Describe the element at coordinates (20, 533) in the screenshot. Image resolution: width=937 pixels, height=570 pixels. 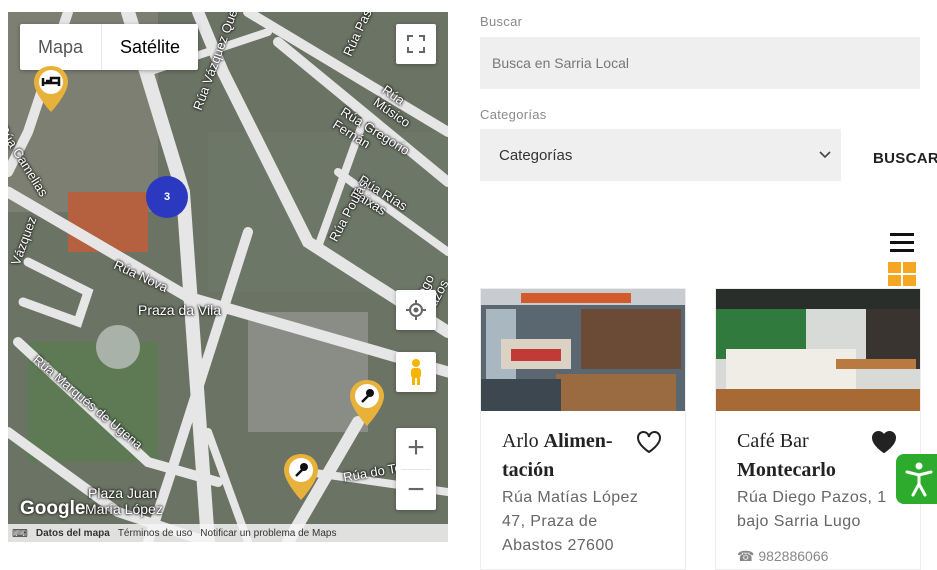
I see `keyboard-icon: ⌨` at that location.